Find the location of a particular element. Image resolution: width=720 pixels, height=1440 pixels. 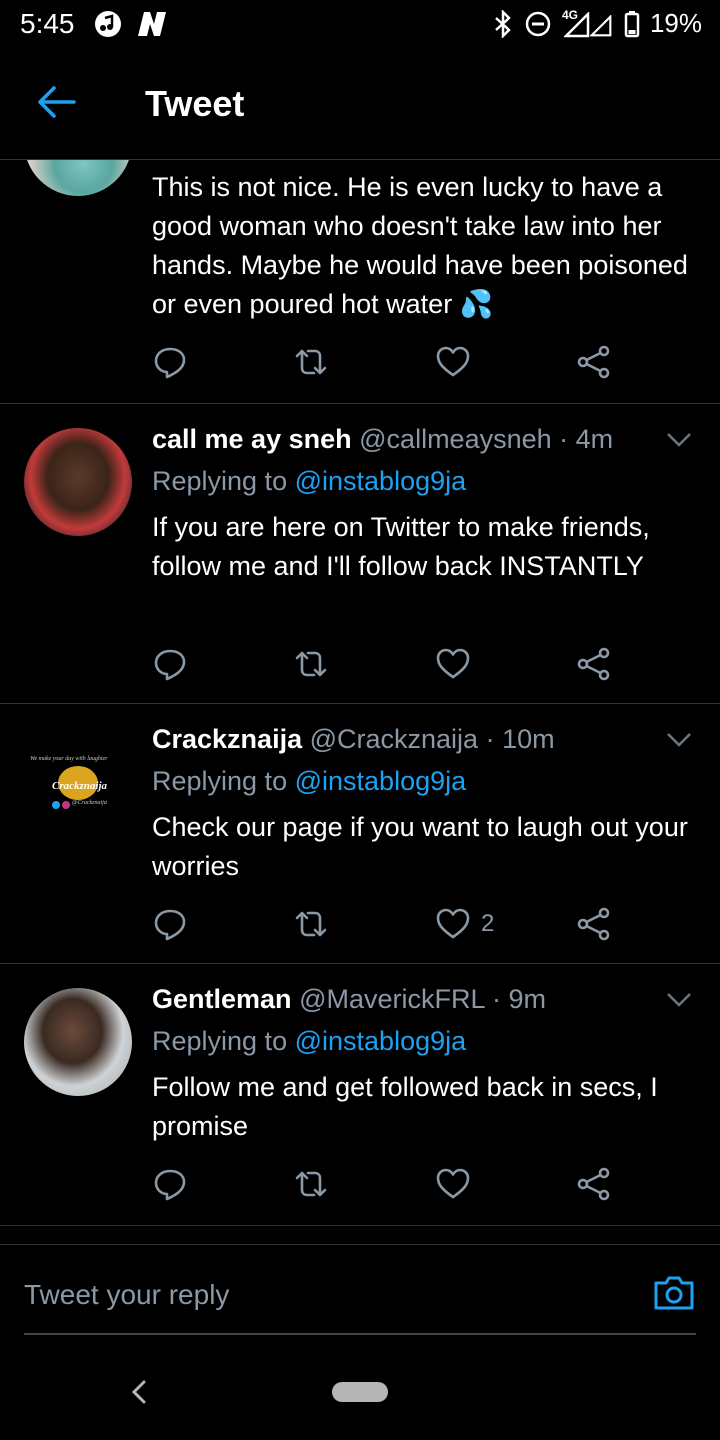

news-app-icon is located at coordinates (152, 24).